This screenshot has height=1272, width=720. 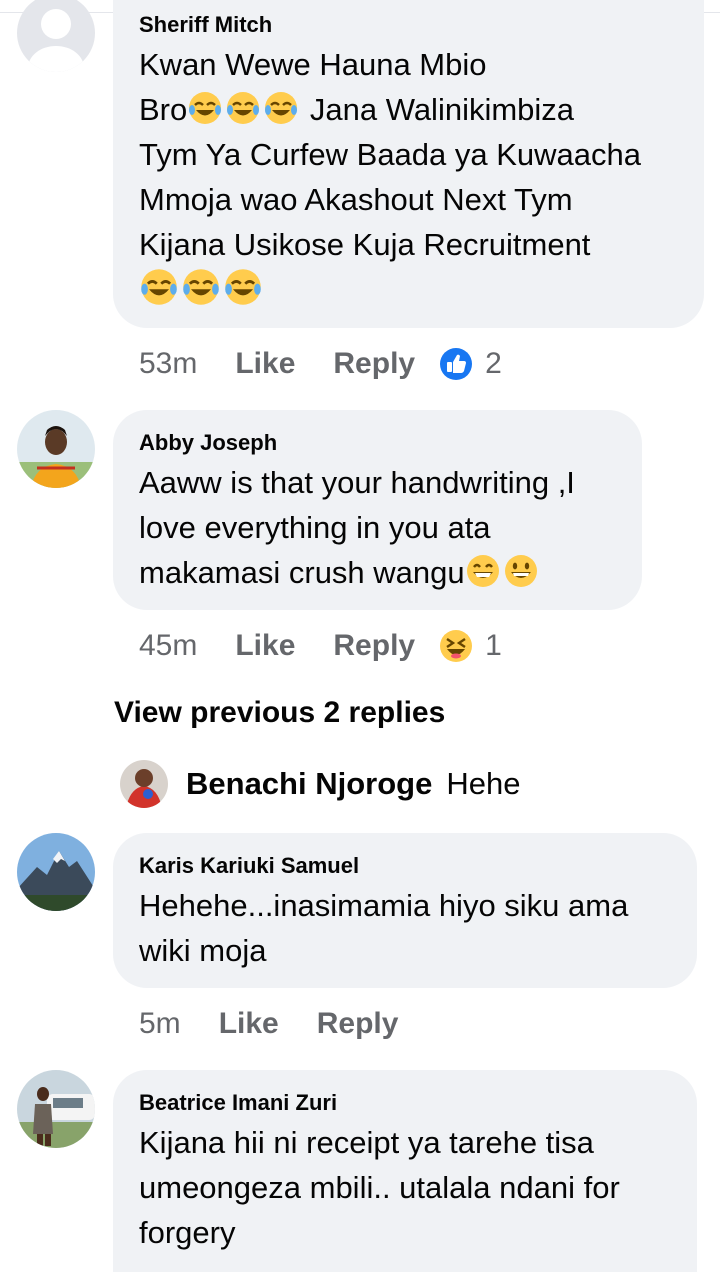 I want to click on comment-author: Karis Kariuki Samuel, so click(x=405, y=866).